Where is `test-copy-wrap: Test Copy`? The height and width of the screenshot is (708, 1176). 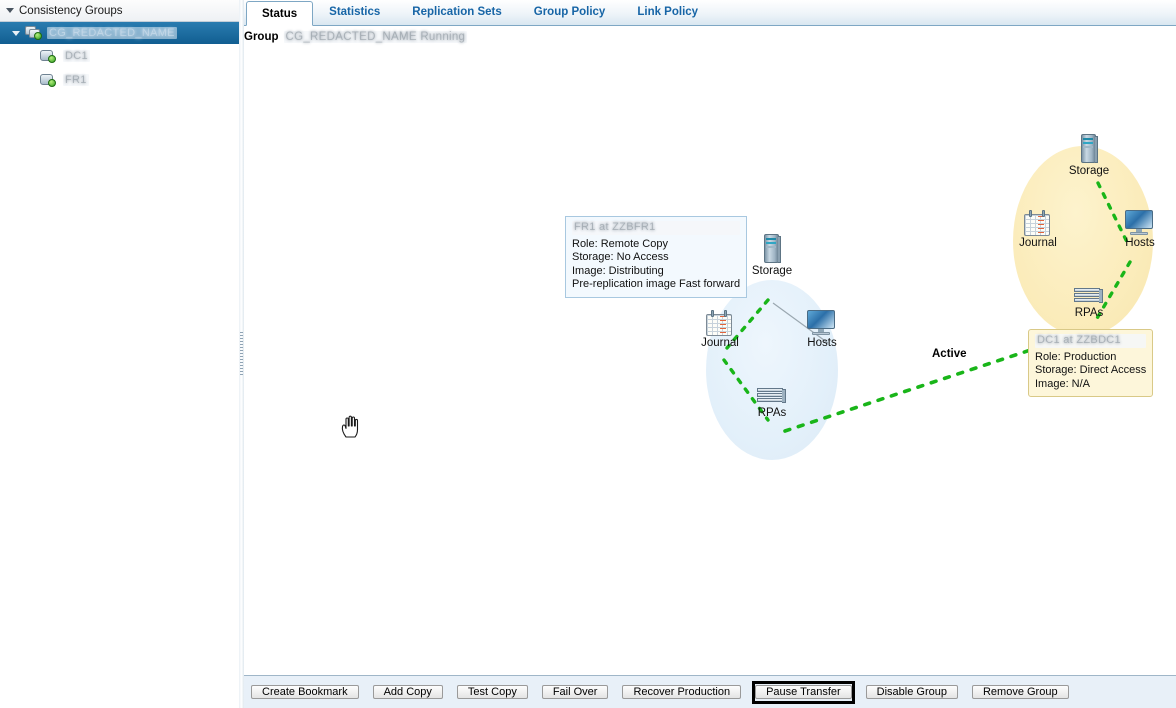 test-copy-wrap: Test Copy is located at coordinates (492, 692).